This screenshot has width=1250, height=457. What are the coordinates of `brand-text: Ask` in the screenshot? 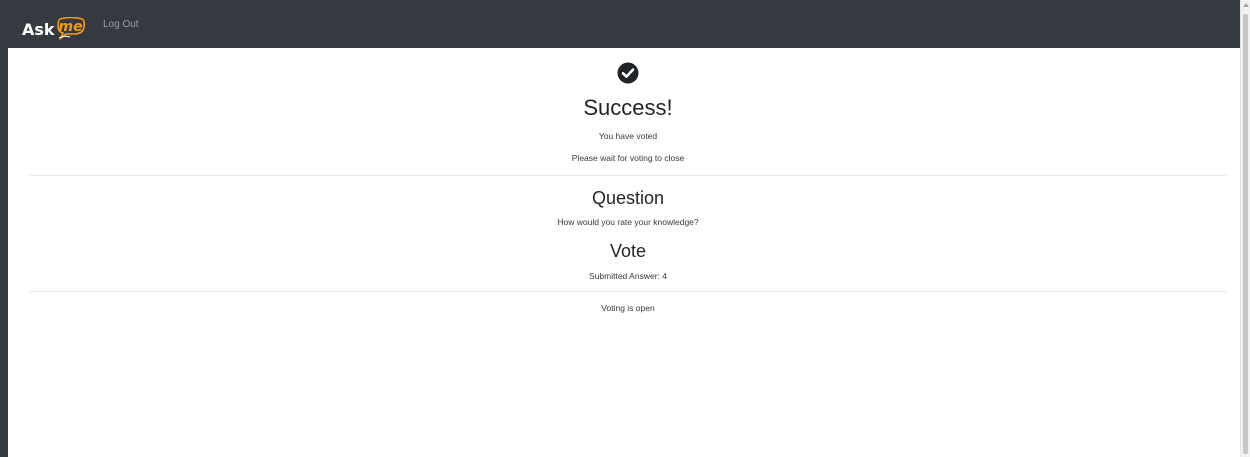 It's located at (38, 29).